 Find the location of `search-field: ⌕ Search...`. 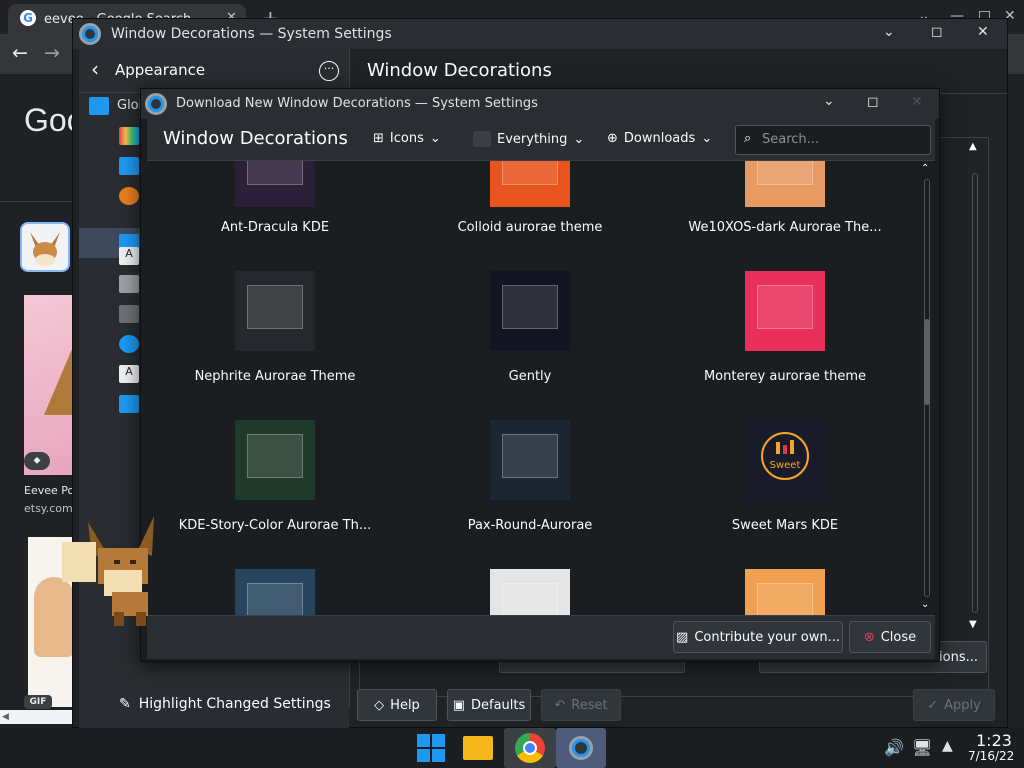

search-field: ⌕ Search... is located at coordinates (833, 140).